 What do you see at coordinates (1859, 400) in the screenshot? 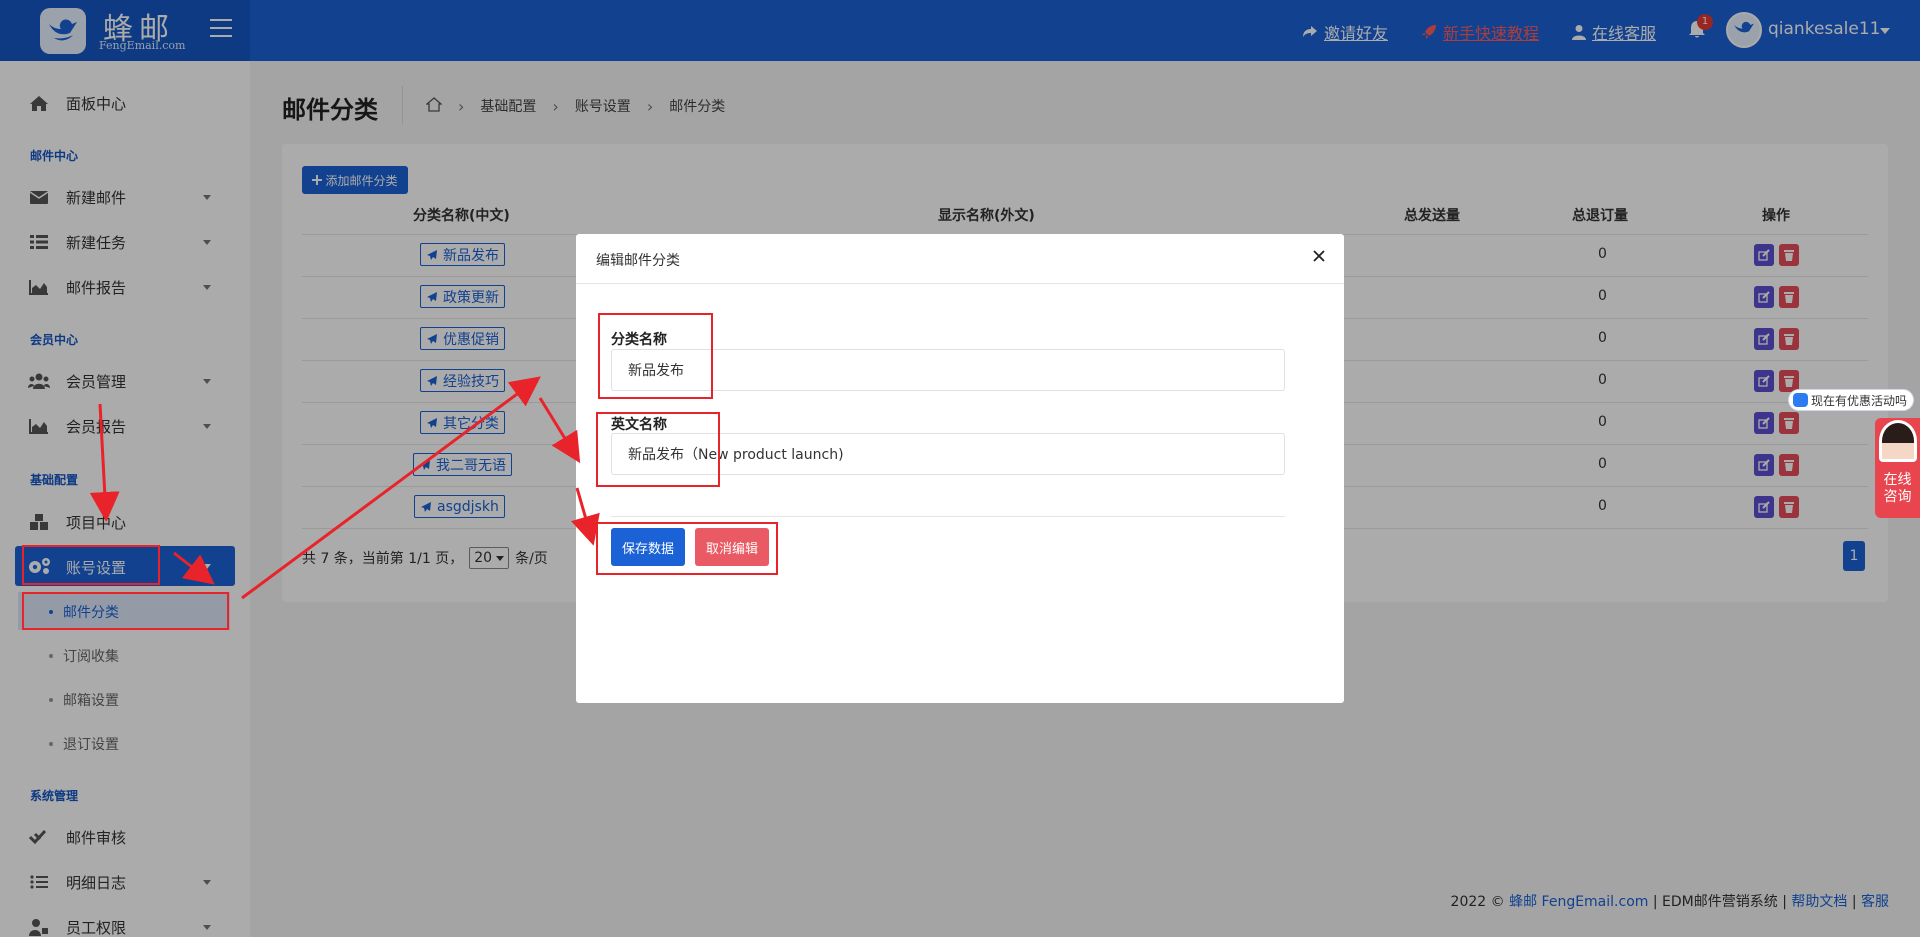
I see `chat-prompt-text: 现在有优惠活动吗` at bounding box center [1859, 400].